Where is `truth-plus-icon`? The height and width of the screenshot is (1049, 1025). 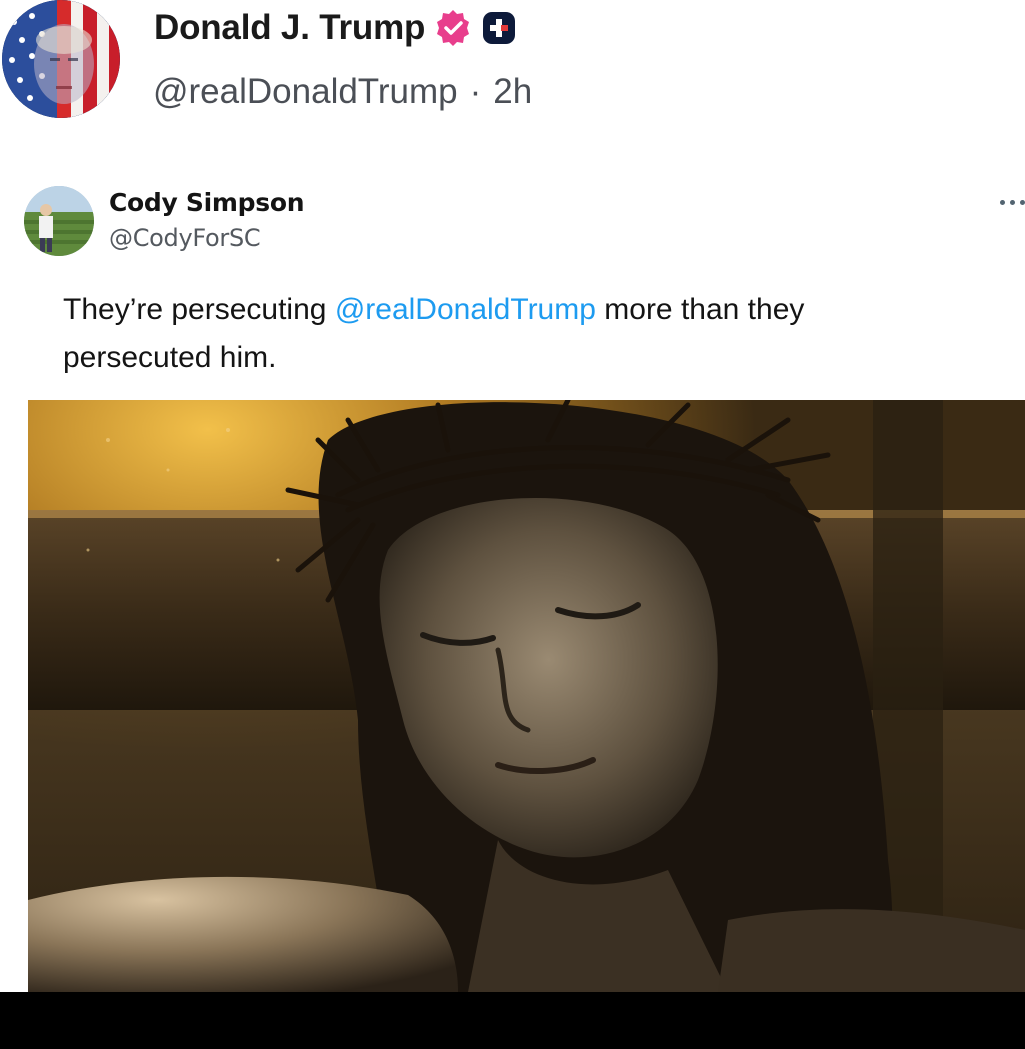 truth-plus-icon is located at coordinates (499, 28).